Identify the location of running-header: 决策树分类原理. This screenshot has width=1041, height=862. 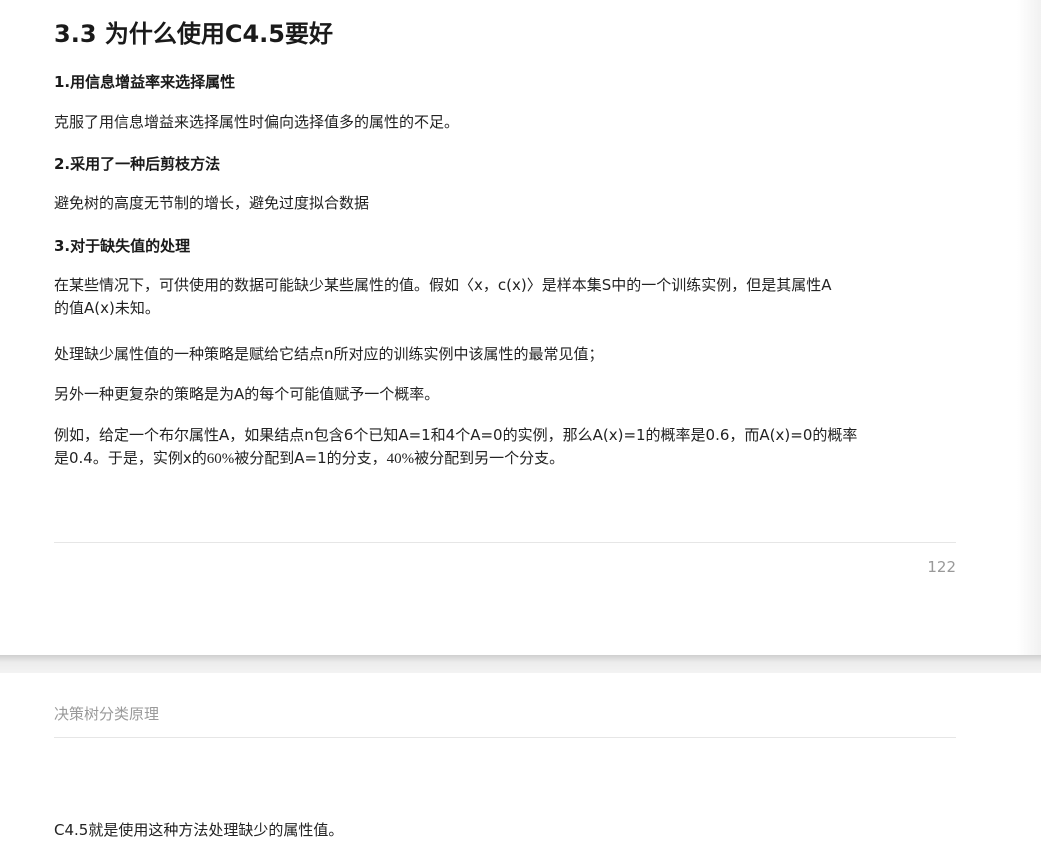
(107, 714).